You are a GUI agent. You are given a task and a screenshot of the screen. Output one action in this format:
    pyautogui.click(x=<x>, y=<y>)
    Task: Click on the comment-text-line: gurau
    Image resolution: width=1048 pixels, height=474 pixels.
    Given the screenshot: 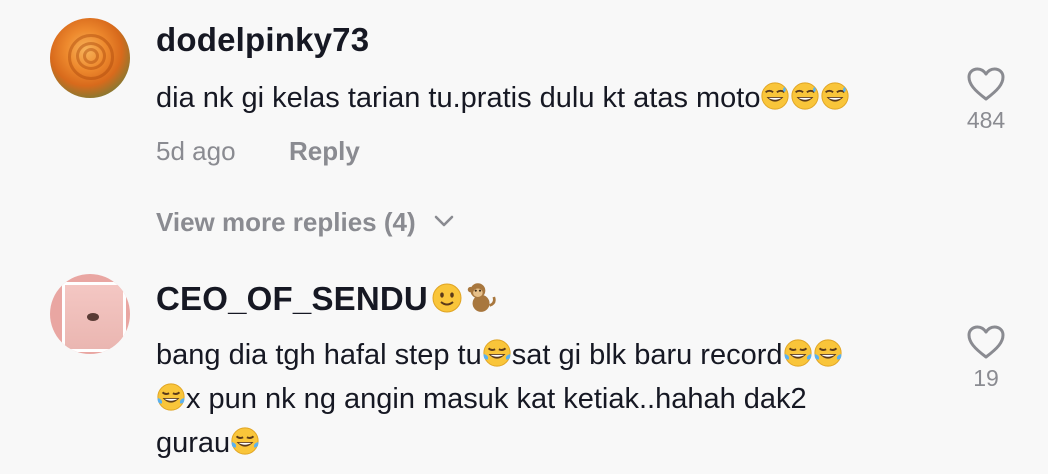 What is the action you would take?
    pyautogui.click(x=208, y=443)
    